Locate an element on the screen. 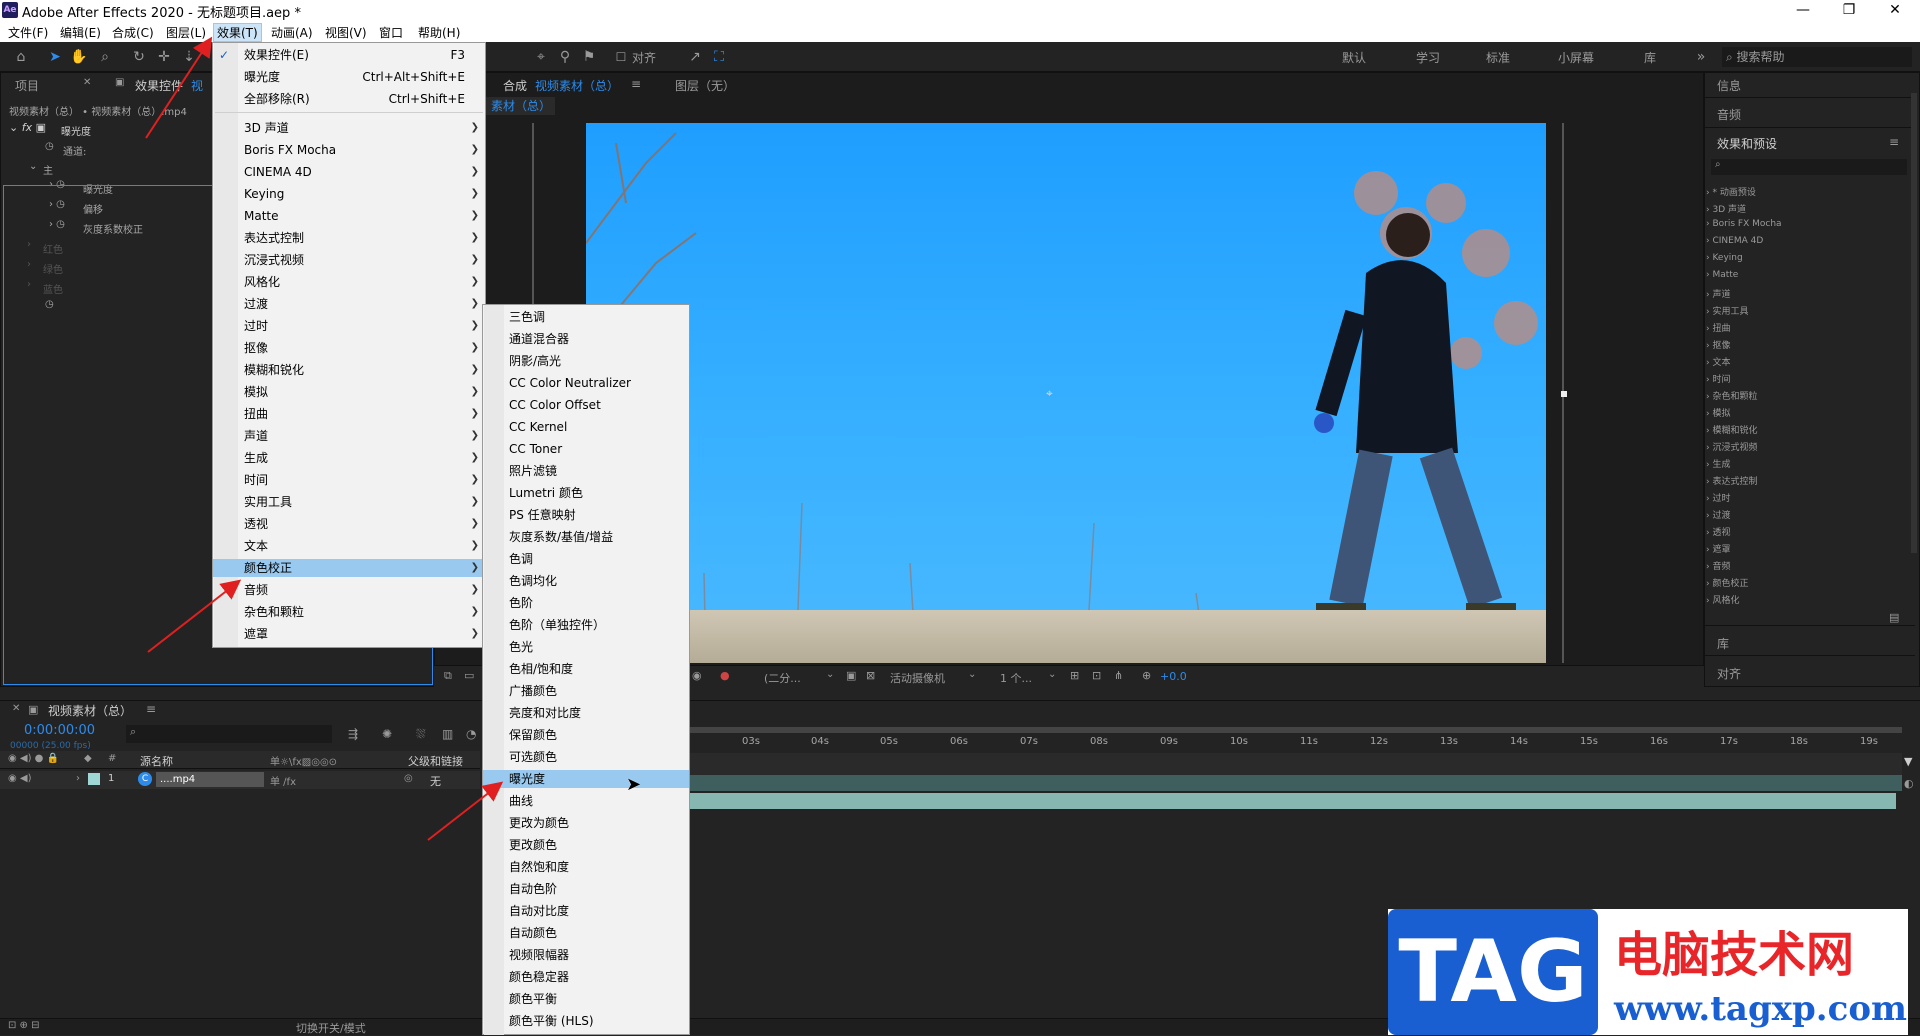 This screenshot has height=1036, width=1920. lock-icon: ▣ is located at coordinates (119, 82).